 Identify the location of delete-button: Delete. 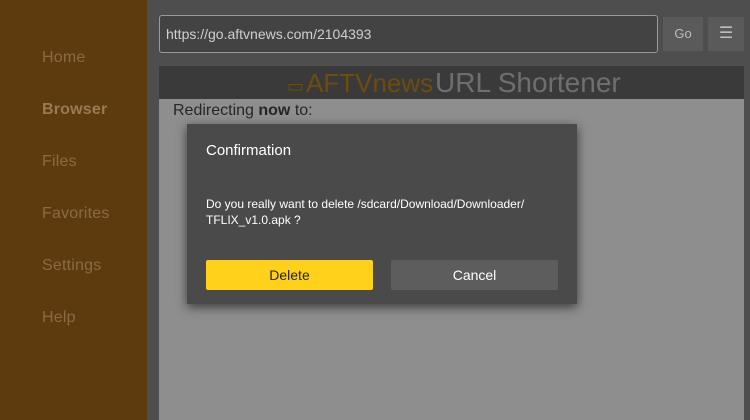
(289, 275).